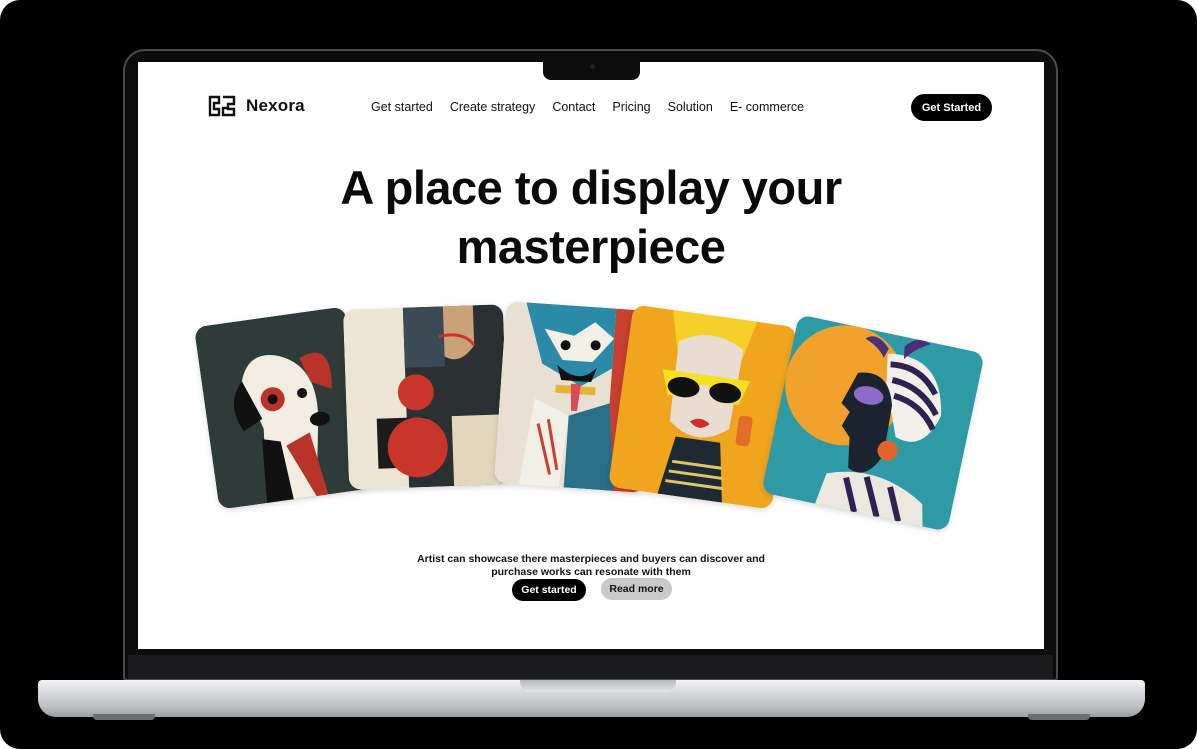  What do you see at coordinates (275, 105) in the screenshot?
I see `brand-name: Nexora` at bounding box center [275, 105].